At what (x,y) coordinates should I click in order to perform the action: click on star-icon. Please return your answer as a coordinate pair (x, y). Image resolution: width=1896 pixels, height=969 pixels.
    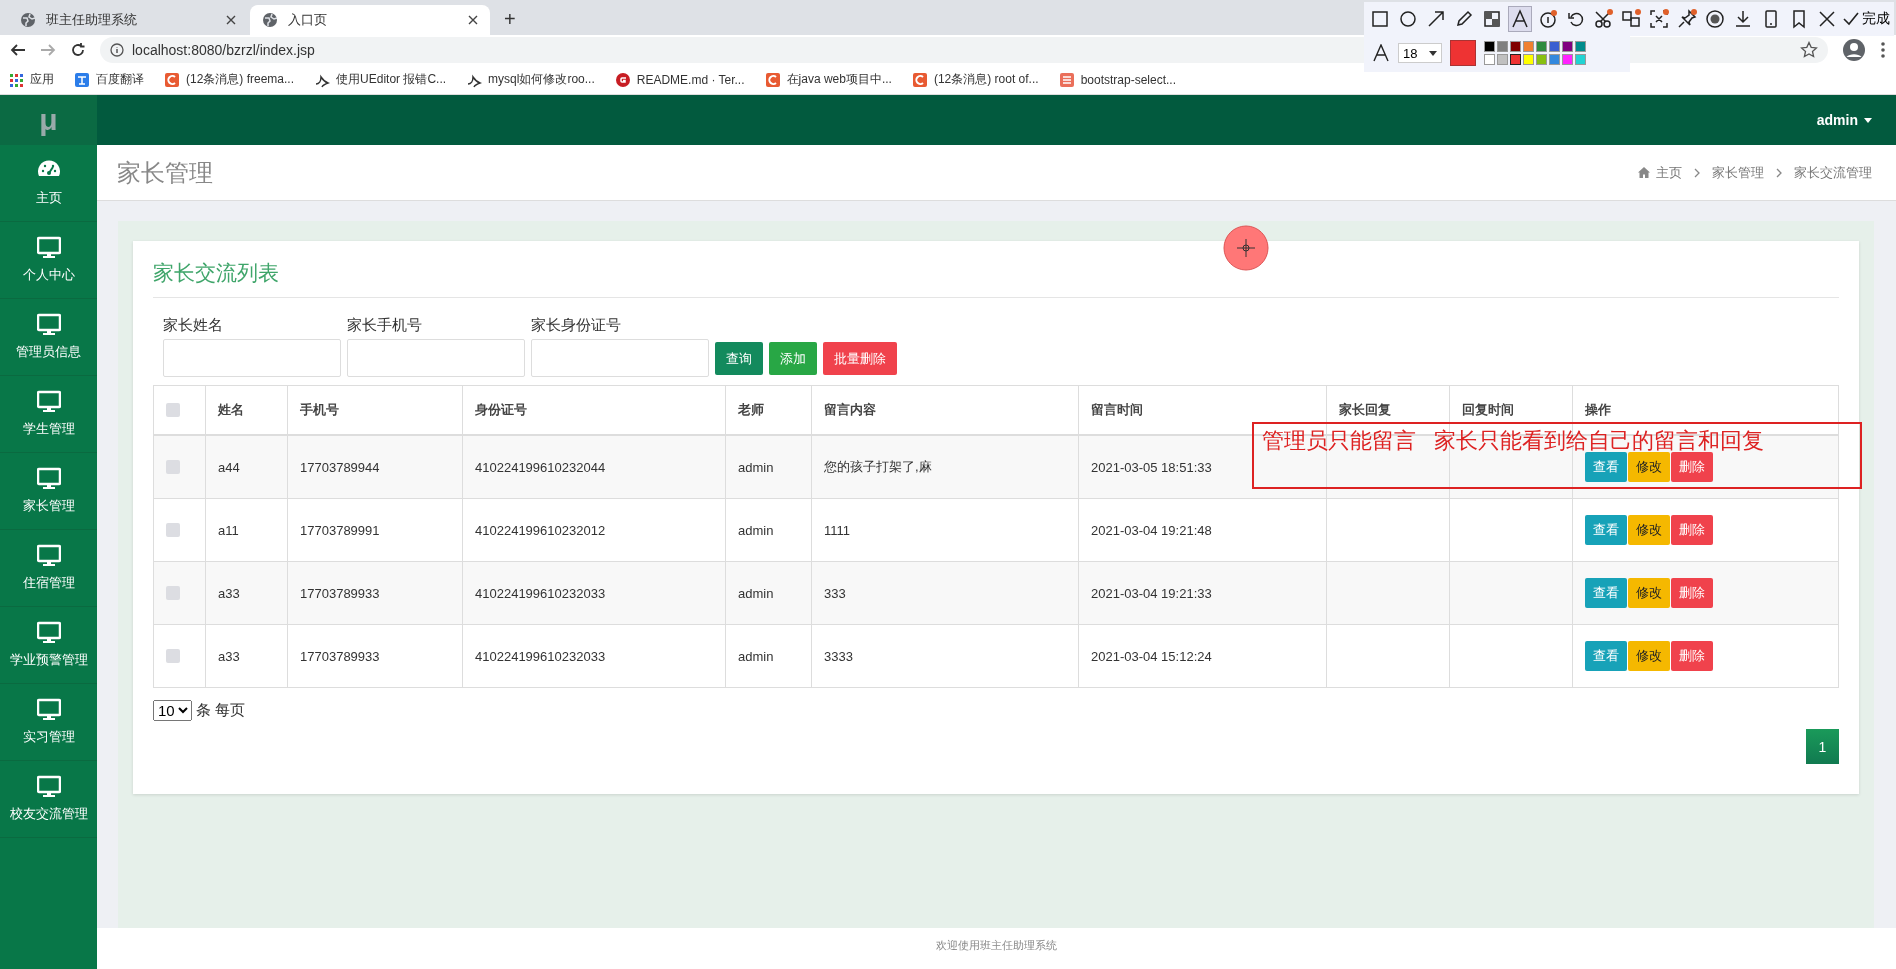
    Looking at the image, I should click on (1809, 50).